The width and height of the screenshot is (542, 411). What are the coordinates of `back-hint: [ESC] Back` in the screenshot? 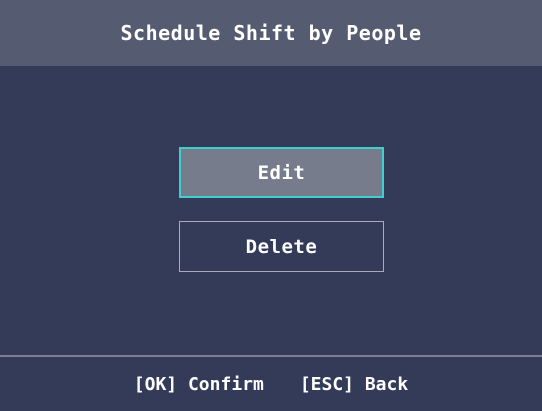 It's located at (354, 384).